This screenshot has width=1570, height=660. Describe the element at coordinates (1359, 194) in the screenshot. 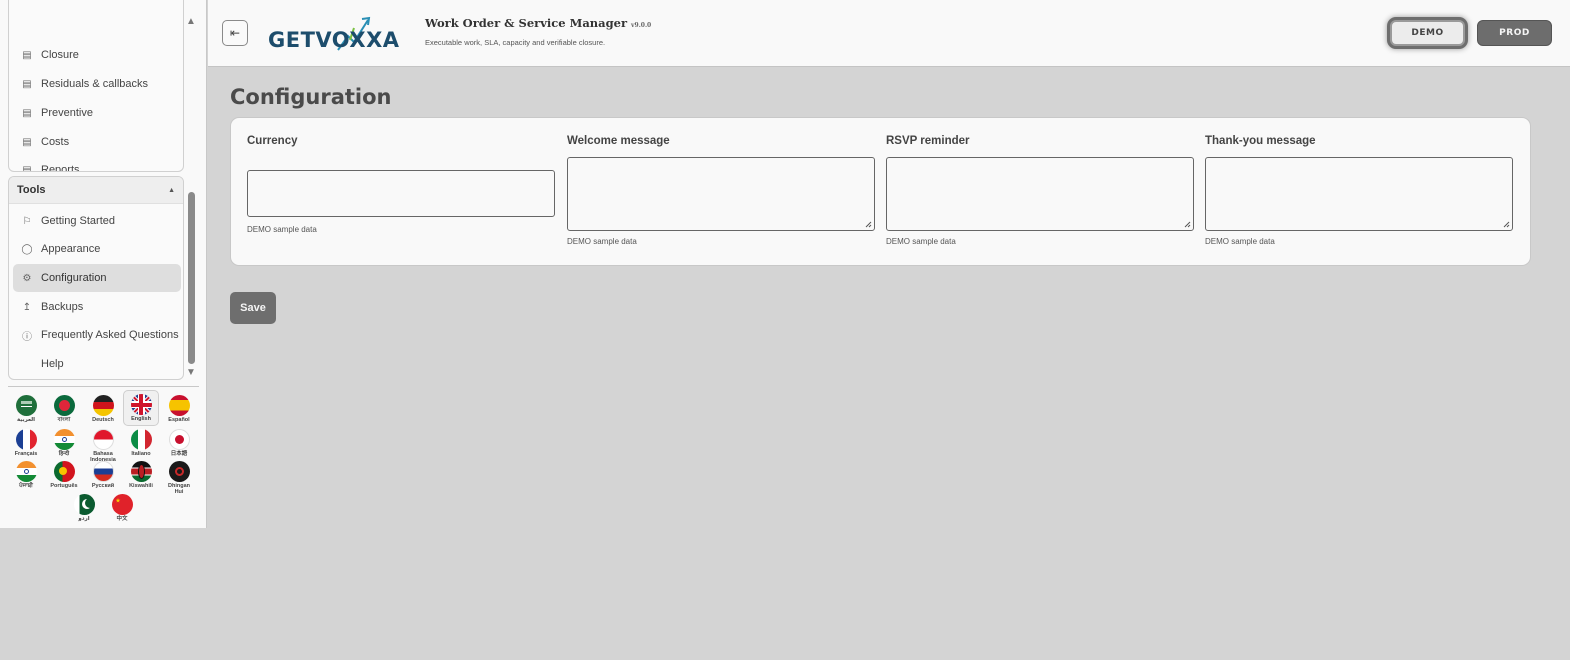

I see `thank-you-message-textarea` at that location.